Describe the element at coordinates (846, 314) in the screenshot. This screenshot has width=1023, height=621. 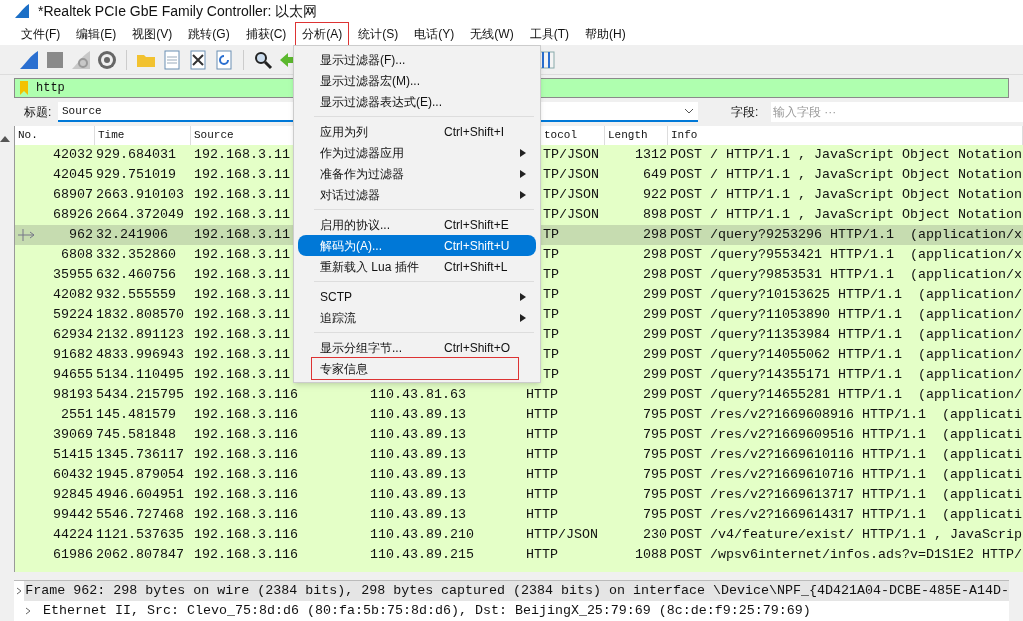
I see `table-cell: POST /query?11053890 HTTP/1.1 (application/` at that location.